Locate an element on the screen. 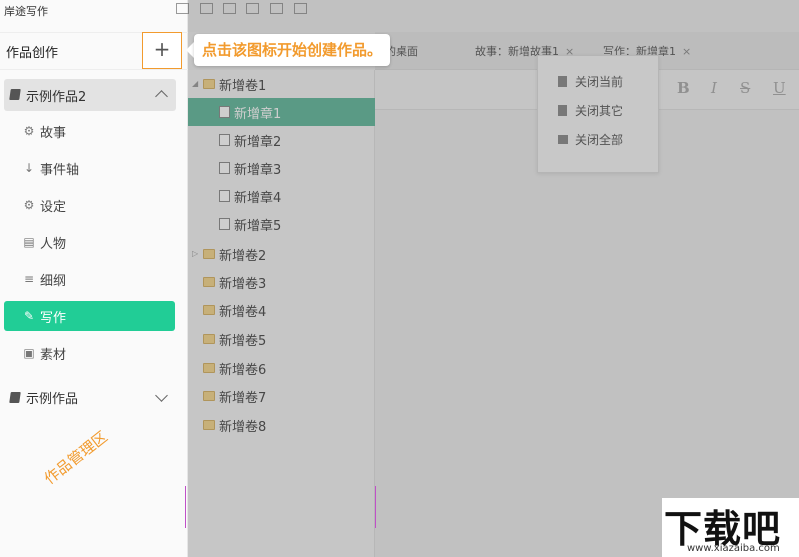  menu-close-all: 关闭全部 is located at coordinates (598, 140).